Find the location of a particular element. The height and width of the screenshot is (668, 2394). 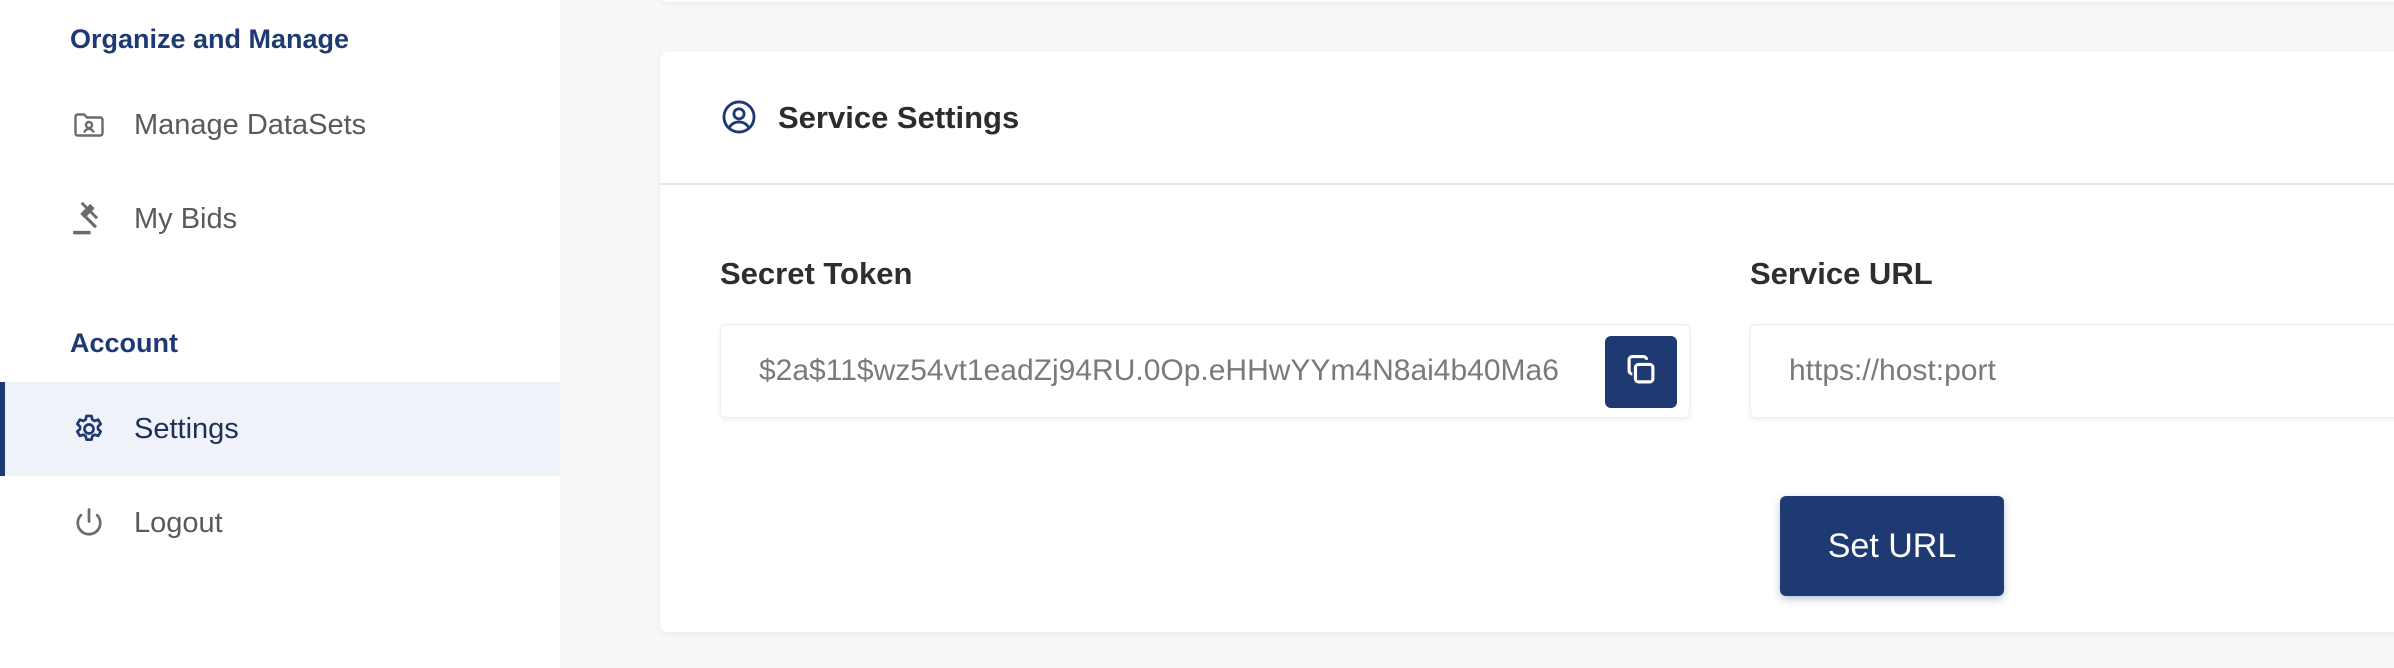

section-title-account: Account is located at coordinates (124, 343).